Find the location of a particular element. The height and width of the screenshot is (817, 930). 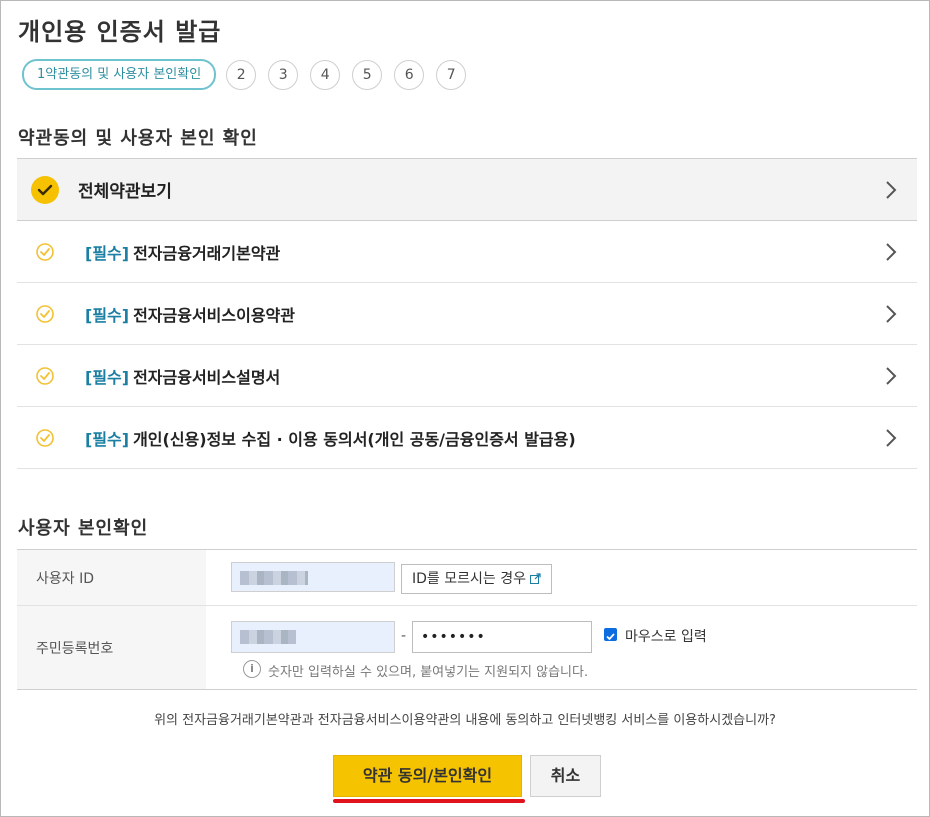

cancel-button: 취소 is located at coordinates (565, 776).